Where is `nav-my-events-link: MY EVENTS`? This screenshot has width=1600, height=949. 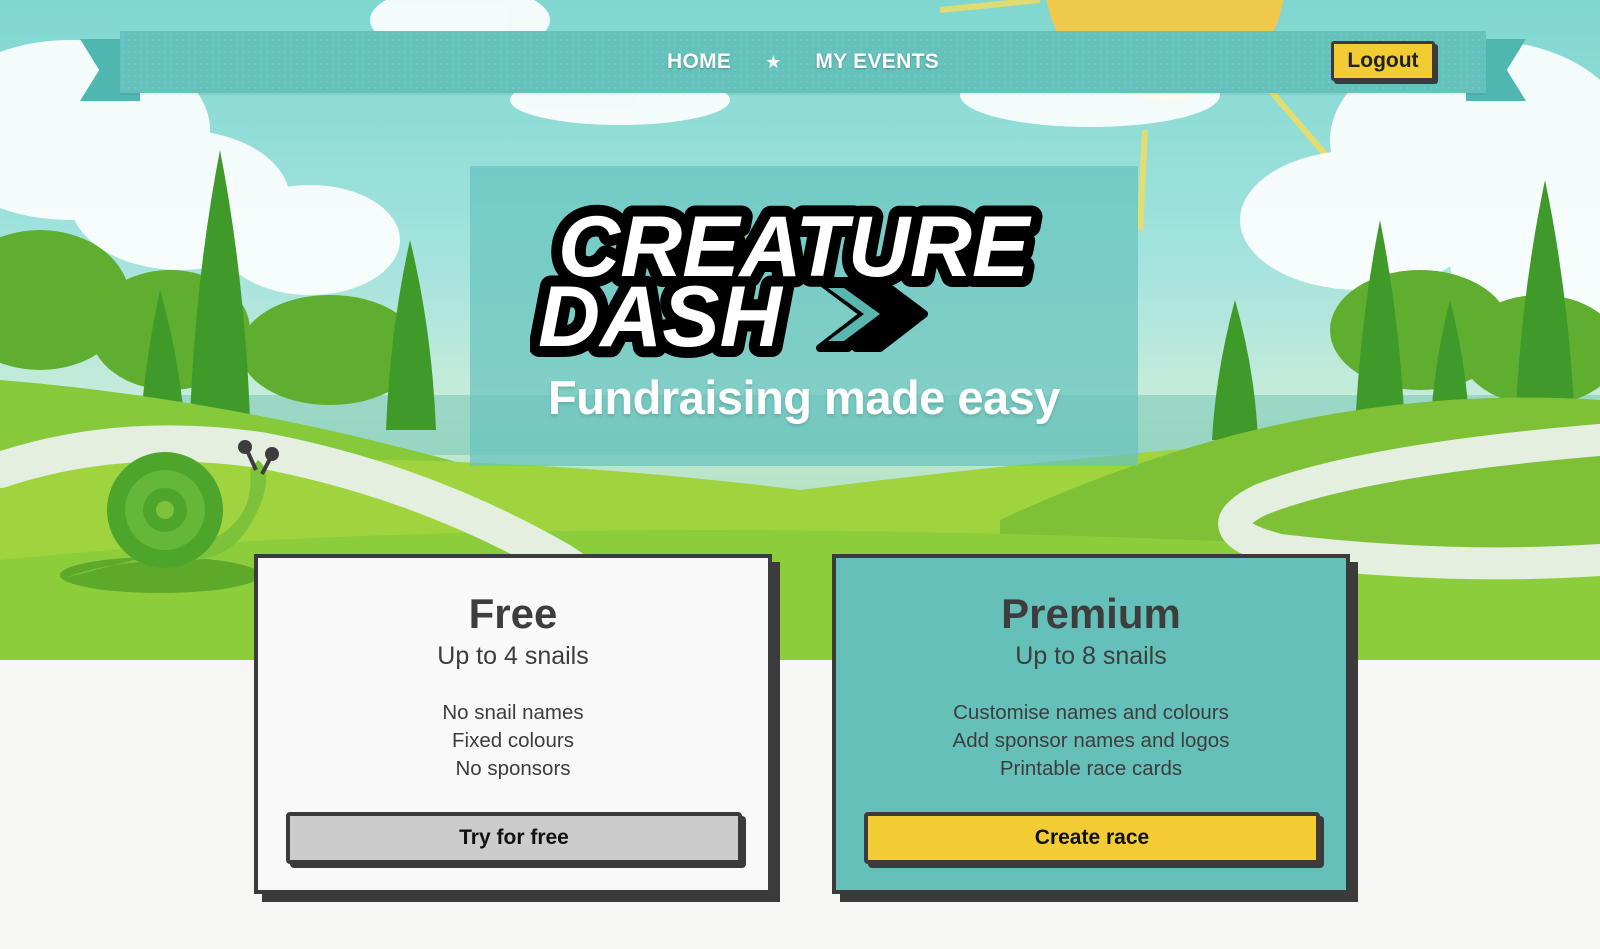
nav-my-events-link: MY EVENTS is located at coordinates (877, 62).